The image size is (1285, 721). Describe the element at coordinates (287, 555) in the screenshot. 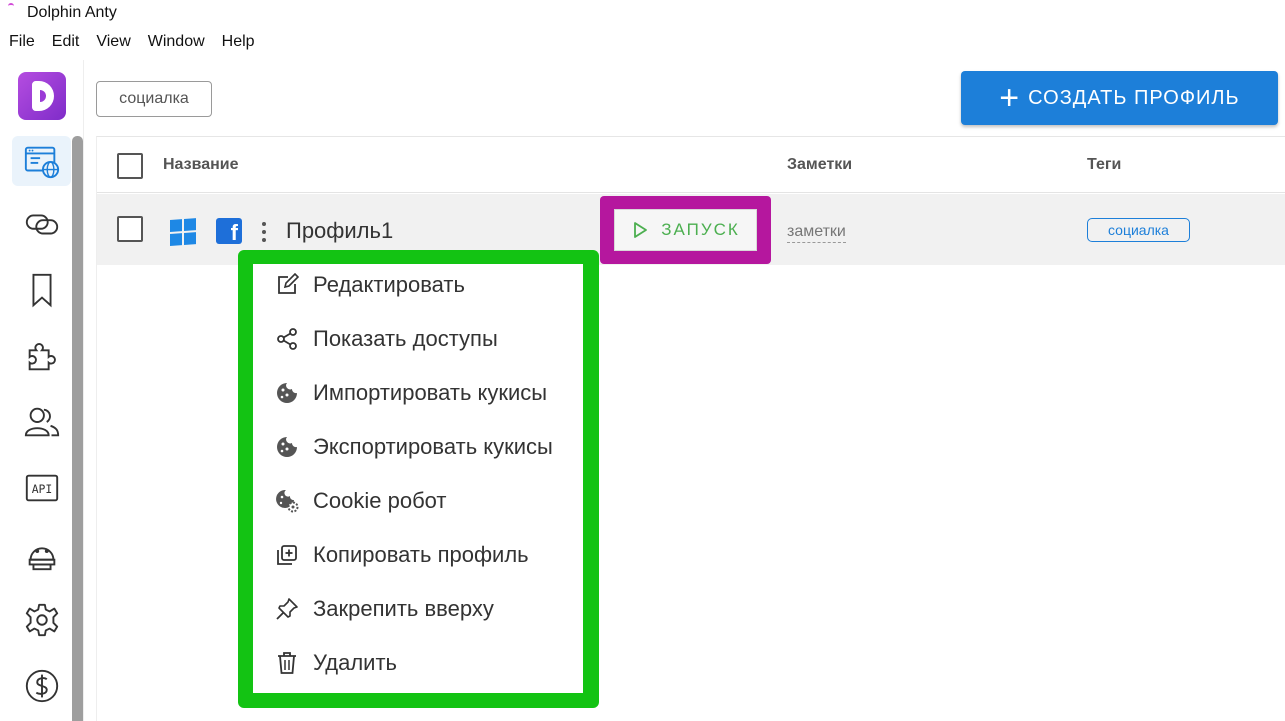

I see `copy-icon` at that location.